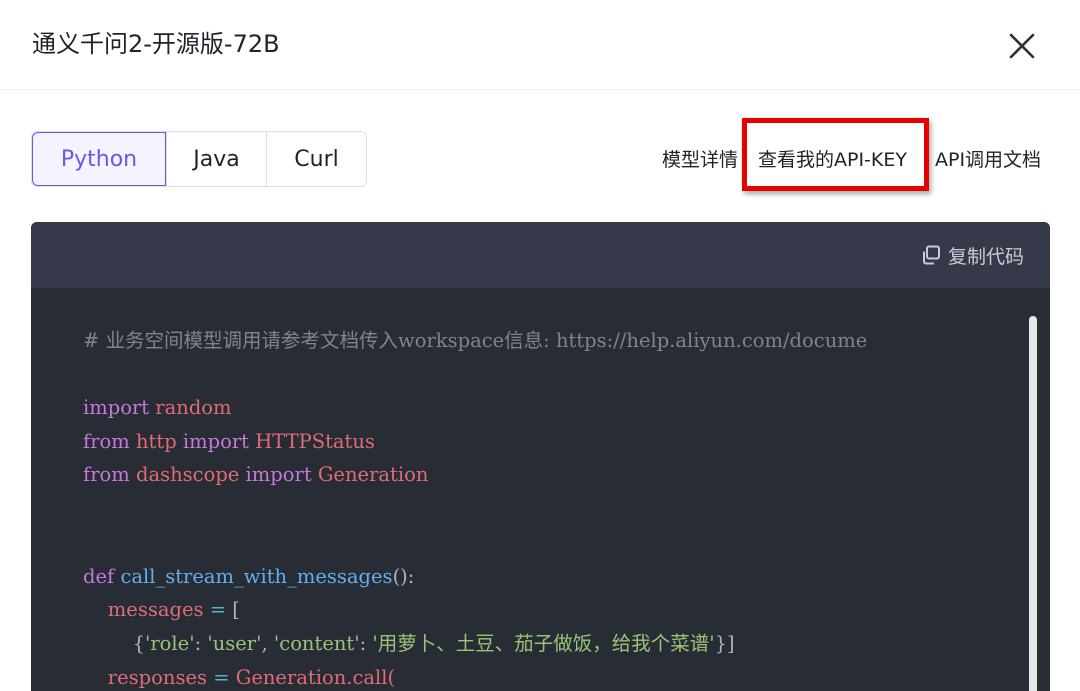  What do you see at coordinates (543, 643) in the screenshot?
I see `code-string: '用萝卜、土豆、茄子做饭，给我个菜谱'` at bounding box center [543, 643].